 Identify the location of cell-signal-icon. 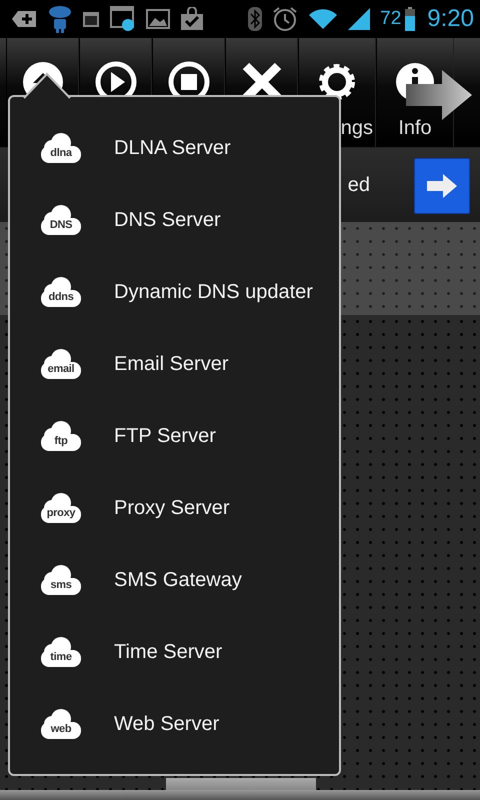
(359, 19).